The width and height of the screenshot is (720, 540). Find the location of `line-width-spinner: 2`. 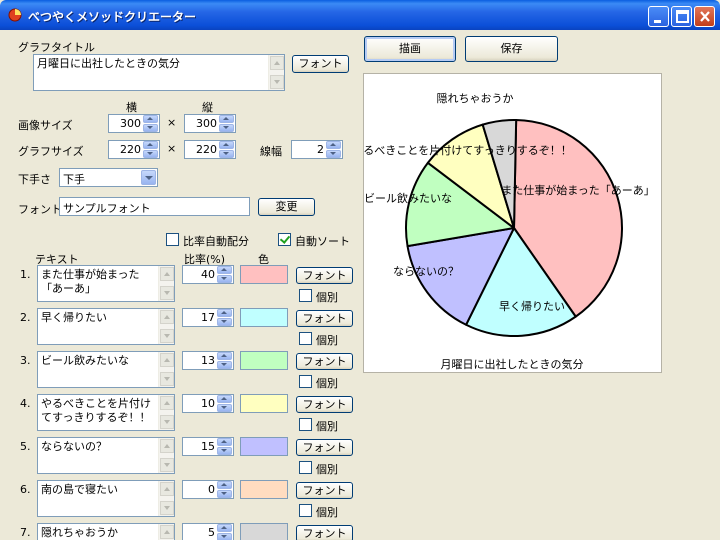

line-width-spinner: 2 is located at coordinates (317, 149).